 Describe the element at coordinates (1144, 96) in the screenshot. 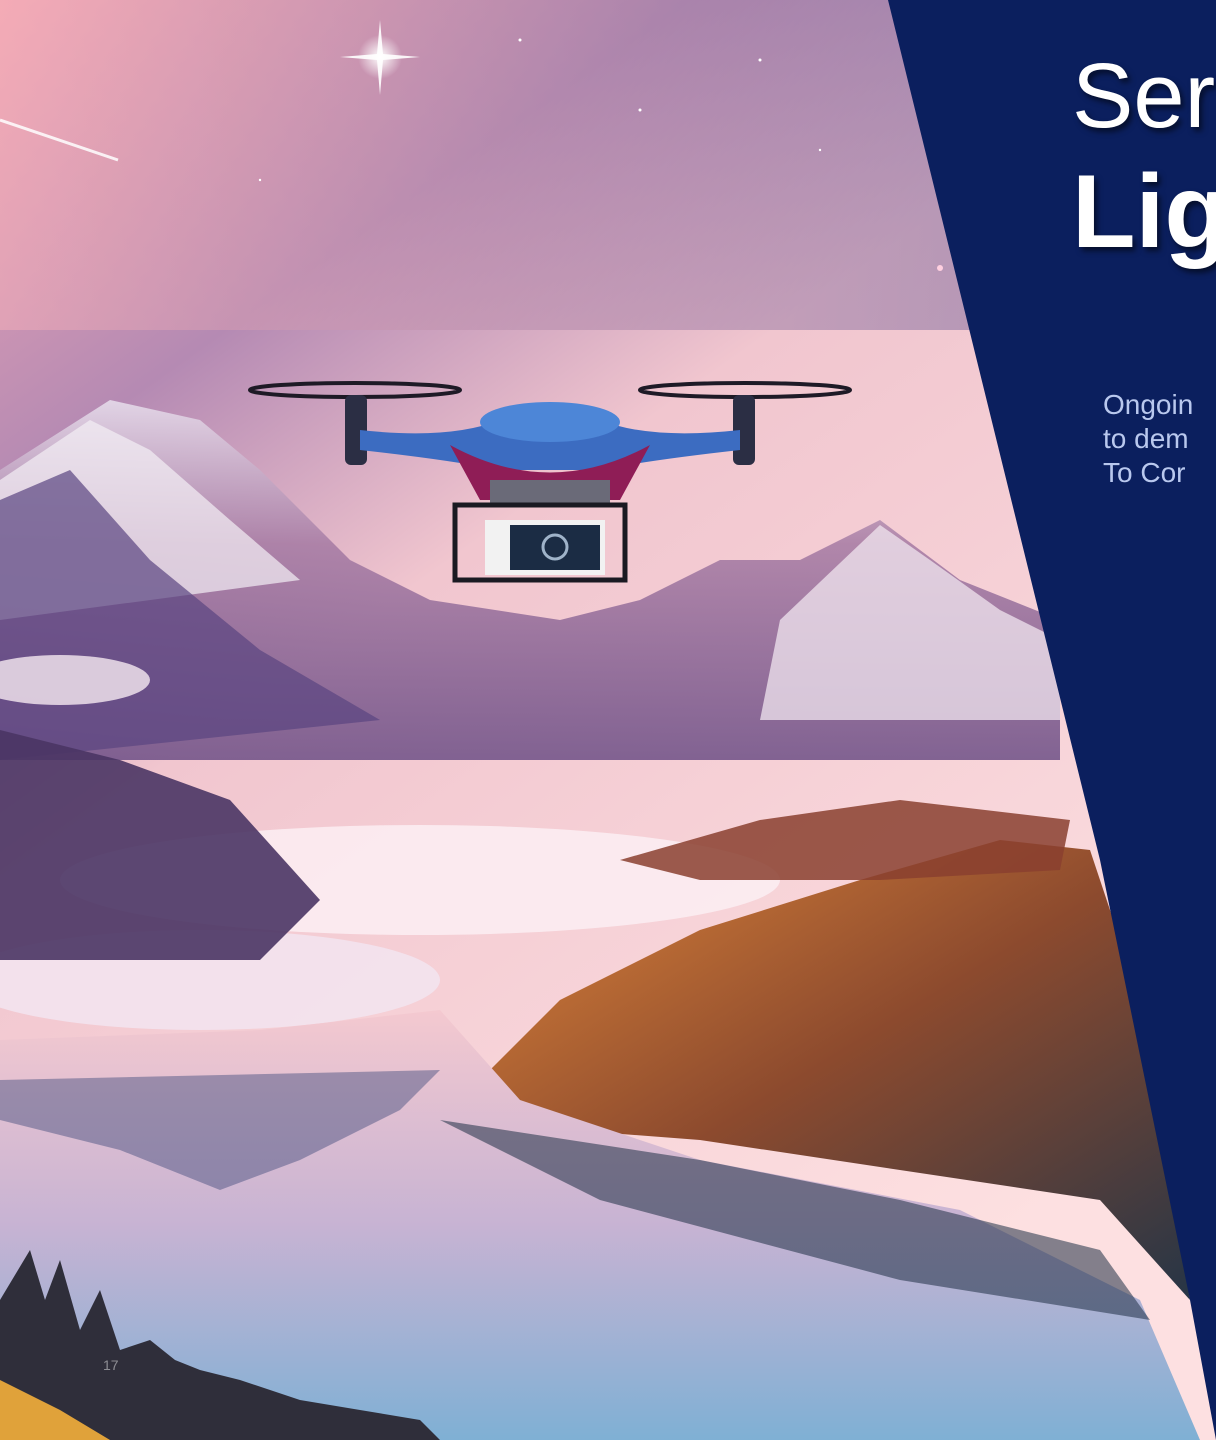

I see `slide-title-line-1: Ser` at that location.